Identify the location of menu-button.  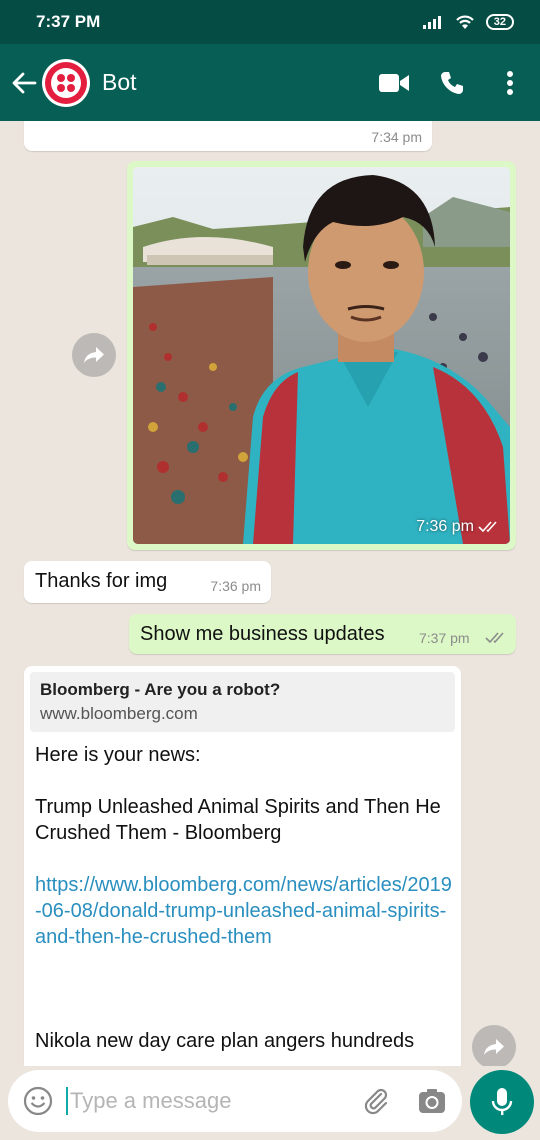
(510, 83).